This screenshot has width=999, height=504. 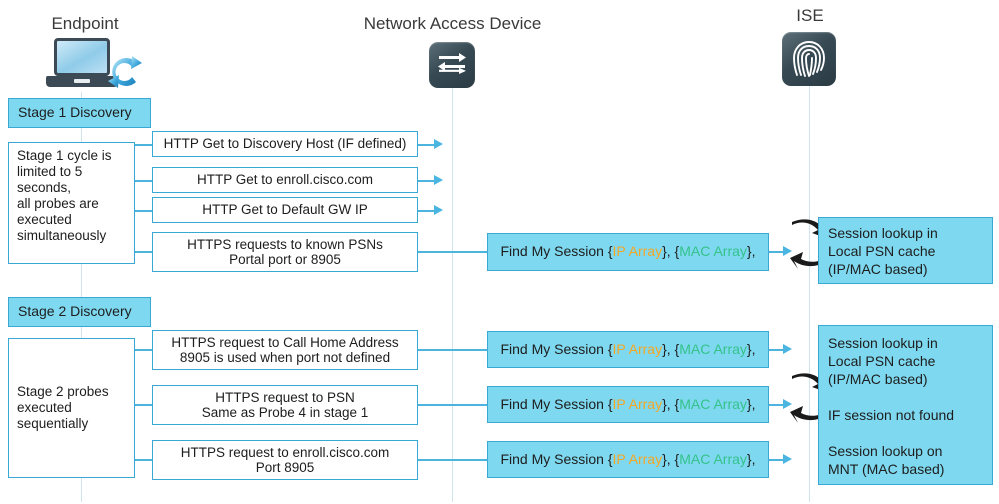 I want to click on stage-2-probe-2-line, so click(x=453, y=405).